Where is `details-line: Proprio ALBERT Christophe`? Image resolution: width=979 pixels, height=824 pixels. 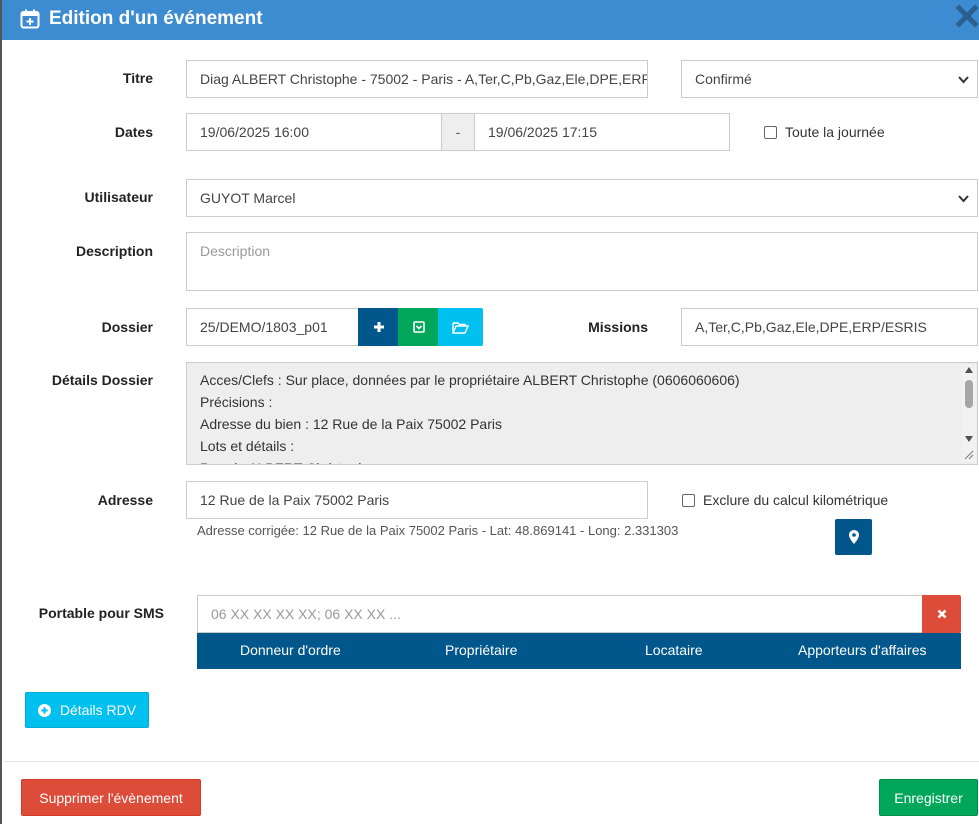 details-line: Proprio ALBERT Christophe is located at coordinates (582, 460).